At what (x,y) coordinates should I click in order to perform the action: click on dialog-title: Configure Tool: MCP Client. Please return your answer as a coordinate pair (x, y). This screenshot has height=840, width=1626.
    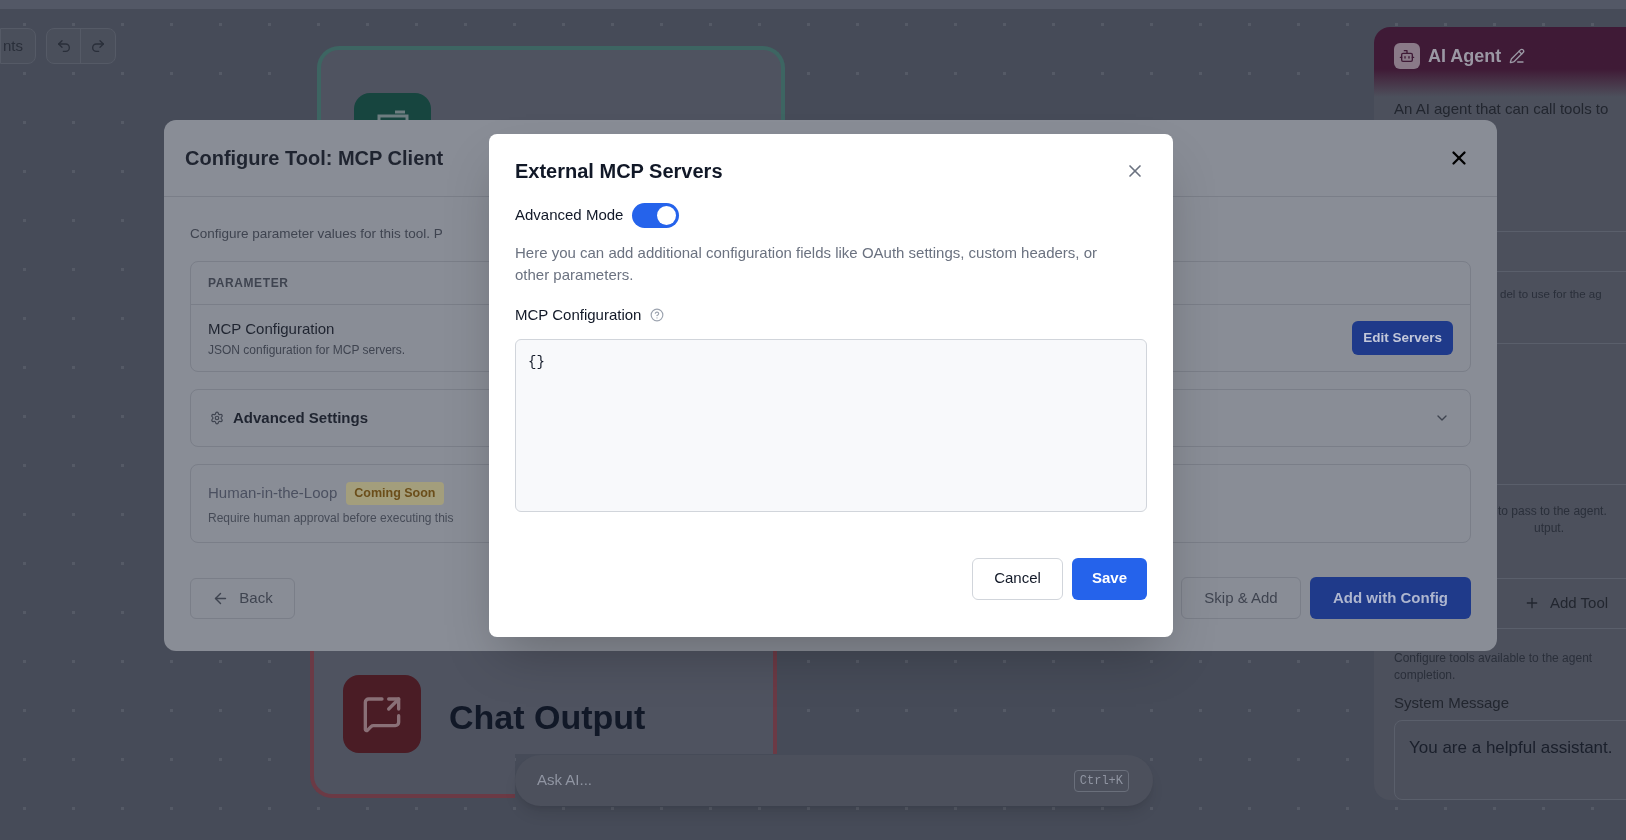
    Looking at the image, I should click on (314, 158).